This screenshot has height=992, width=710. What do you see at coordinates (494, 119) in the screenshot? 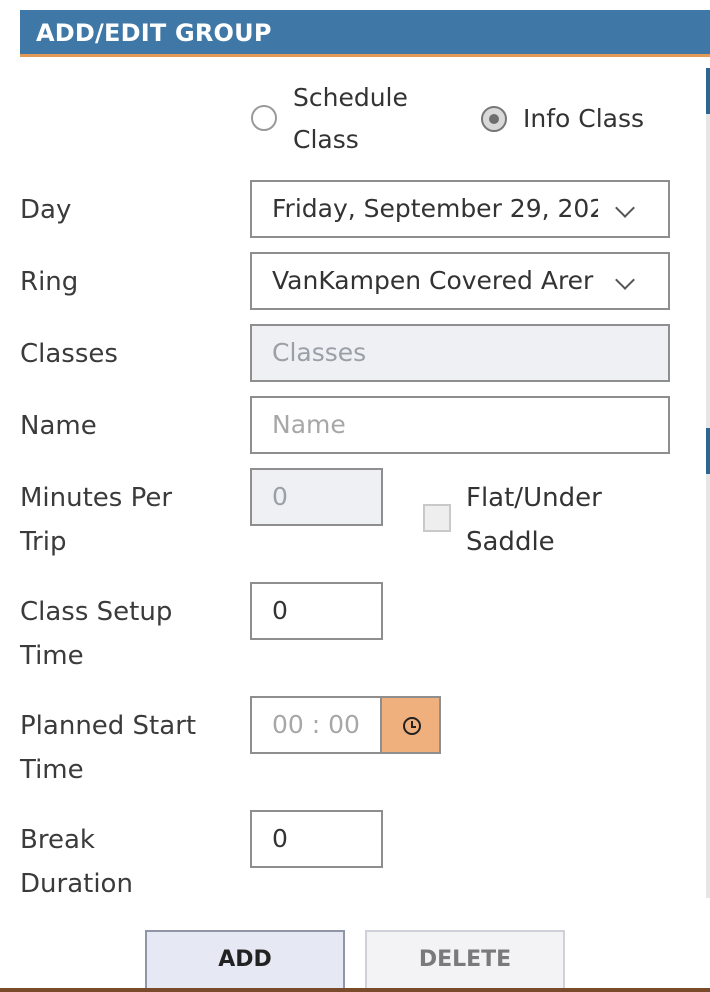
I see `info-class-radio` at bounding box center [494, 119].